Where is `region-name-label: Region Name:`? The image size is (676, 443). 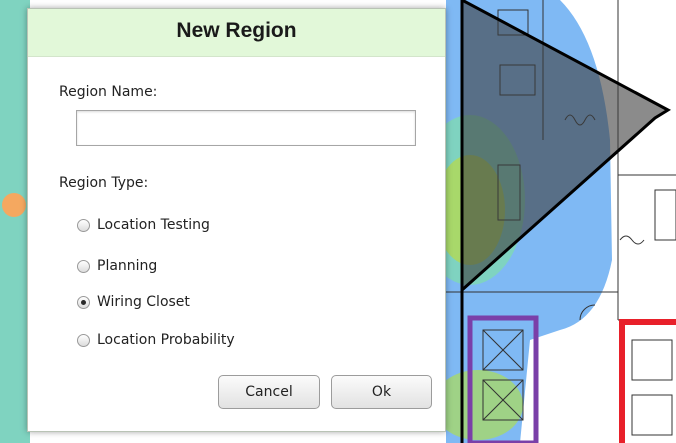
region-name-label: Region Name: is located at coordinates (108, 92).